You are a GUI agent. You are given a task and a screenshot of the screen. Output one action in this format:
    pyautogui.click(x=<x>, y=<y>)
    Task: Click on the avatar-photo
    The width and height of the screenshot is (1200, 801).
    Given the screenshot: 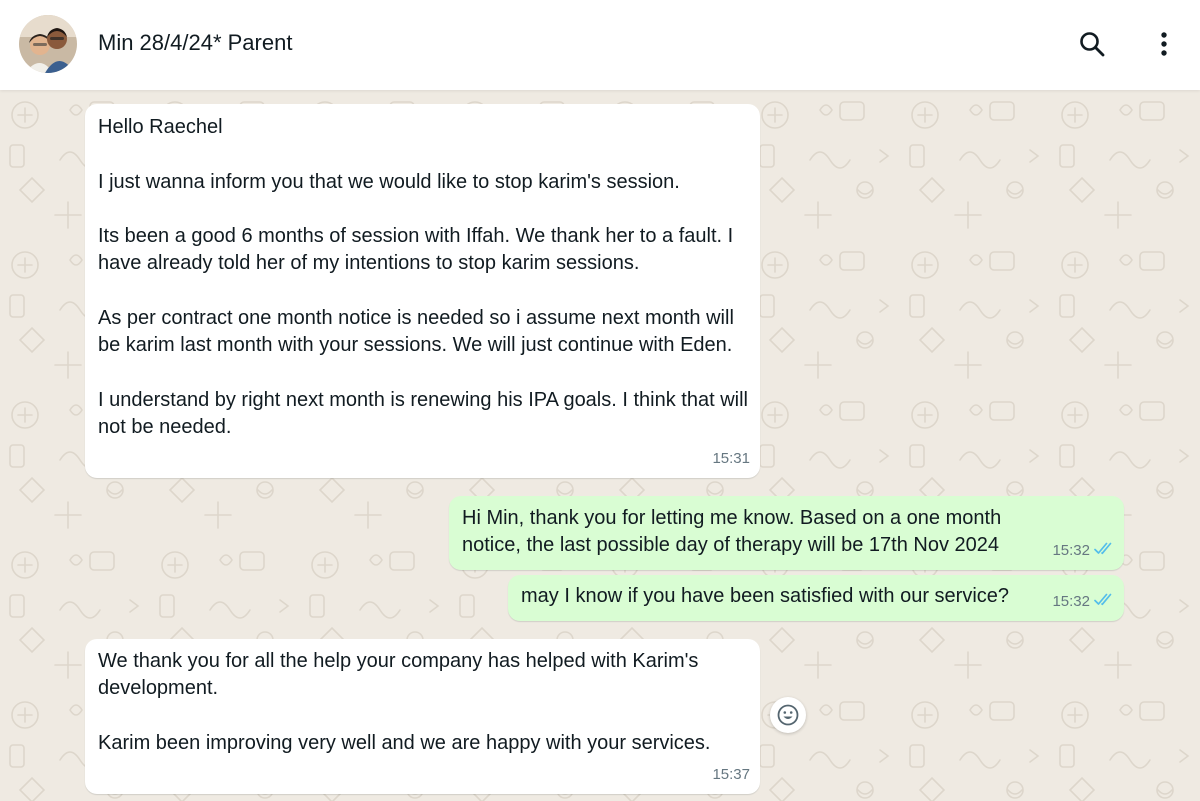 What is the action you would take?
    pyautogui.click(x=48, y=44)
    